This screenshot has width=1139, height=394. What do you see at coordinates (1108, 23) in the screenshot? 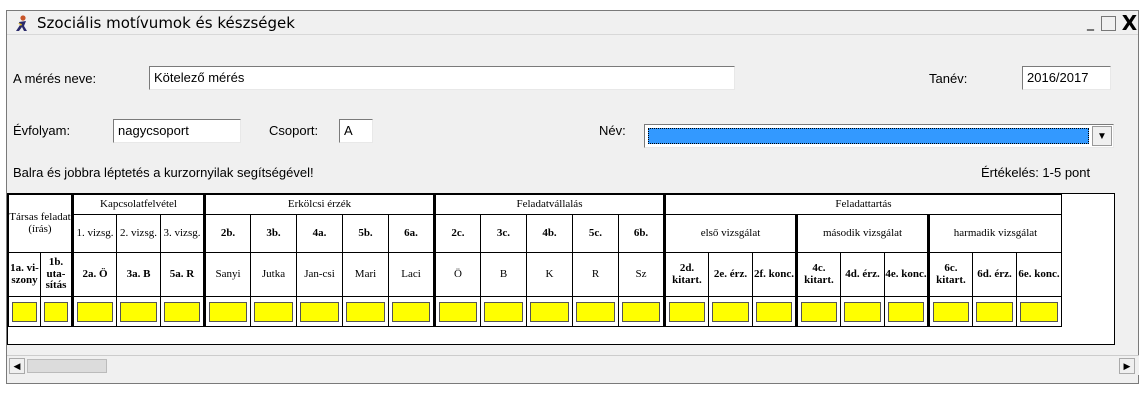
I see `maximize-button` at bounding box center [1108, 23].